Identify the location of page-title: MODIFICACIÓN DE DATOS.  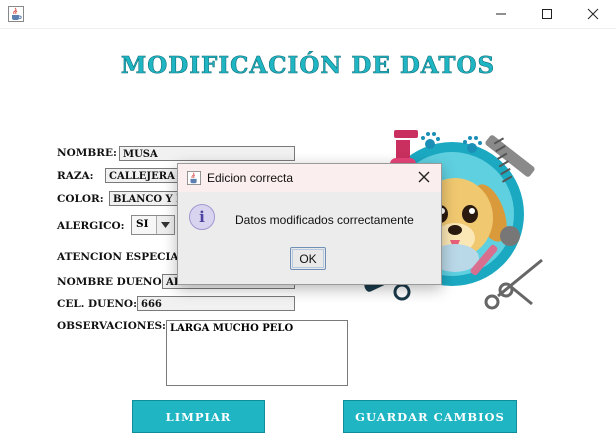
(308, 66).